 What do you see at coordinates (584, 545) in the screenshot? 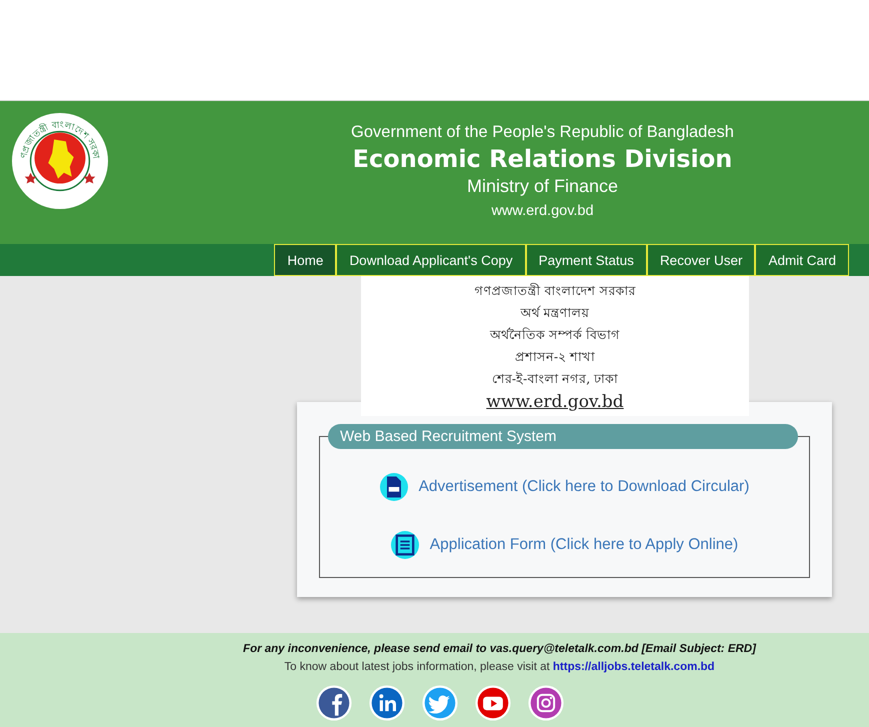
I see `panel-link: Application Form (Click here to Apply Online)` at bounding box center [584, 545].